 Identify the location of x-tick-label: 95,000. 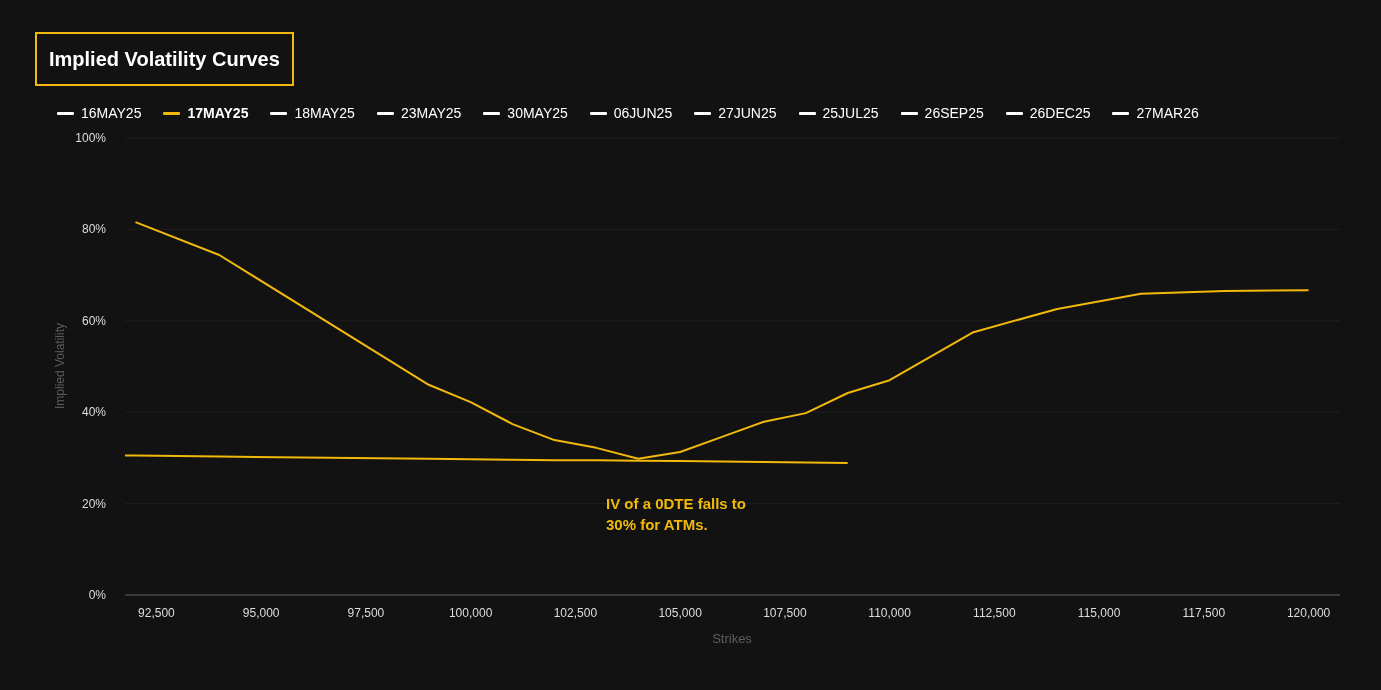
(261, 613).